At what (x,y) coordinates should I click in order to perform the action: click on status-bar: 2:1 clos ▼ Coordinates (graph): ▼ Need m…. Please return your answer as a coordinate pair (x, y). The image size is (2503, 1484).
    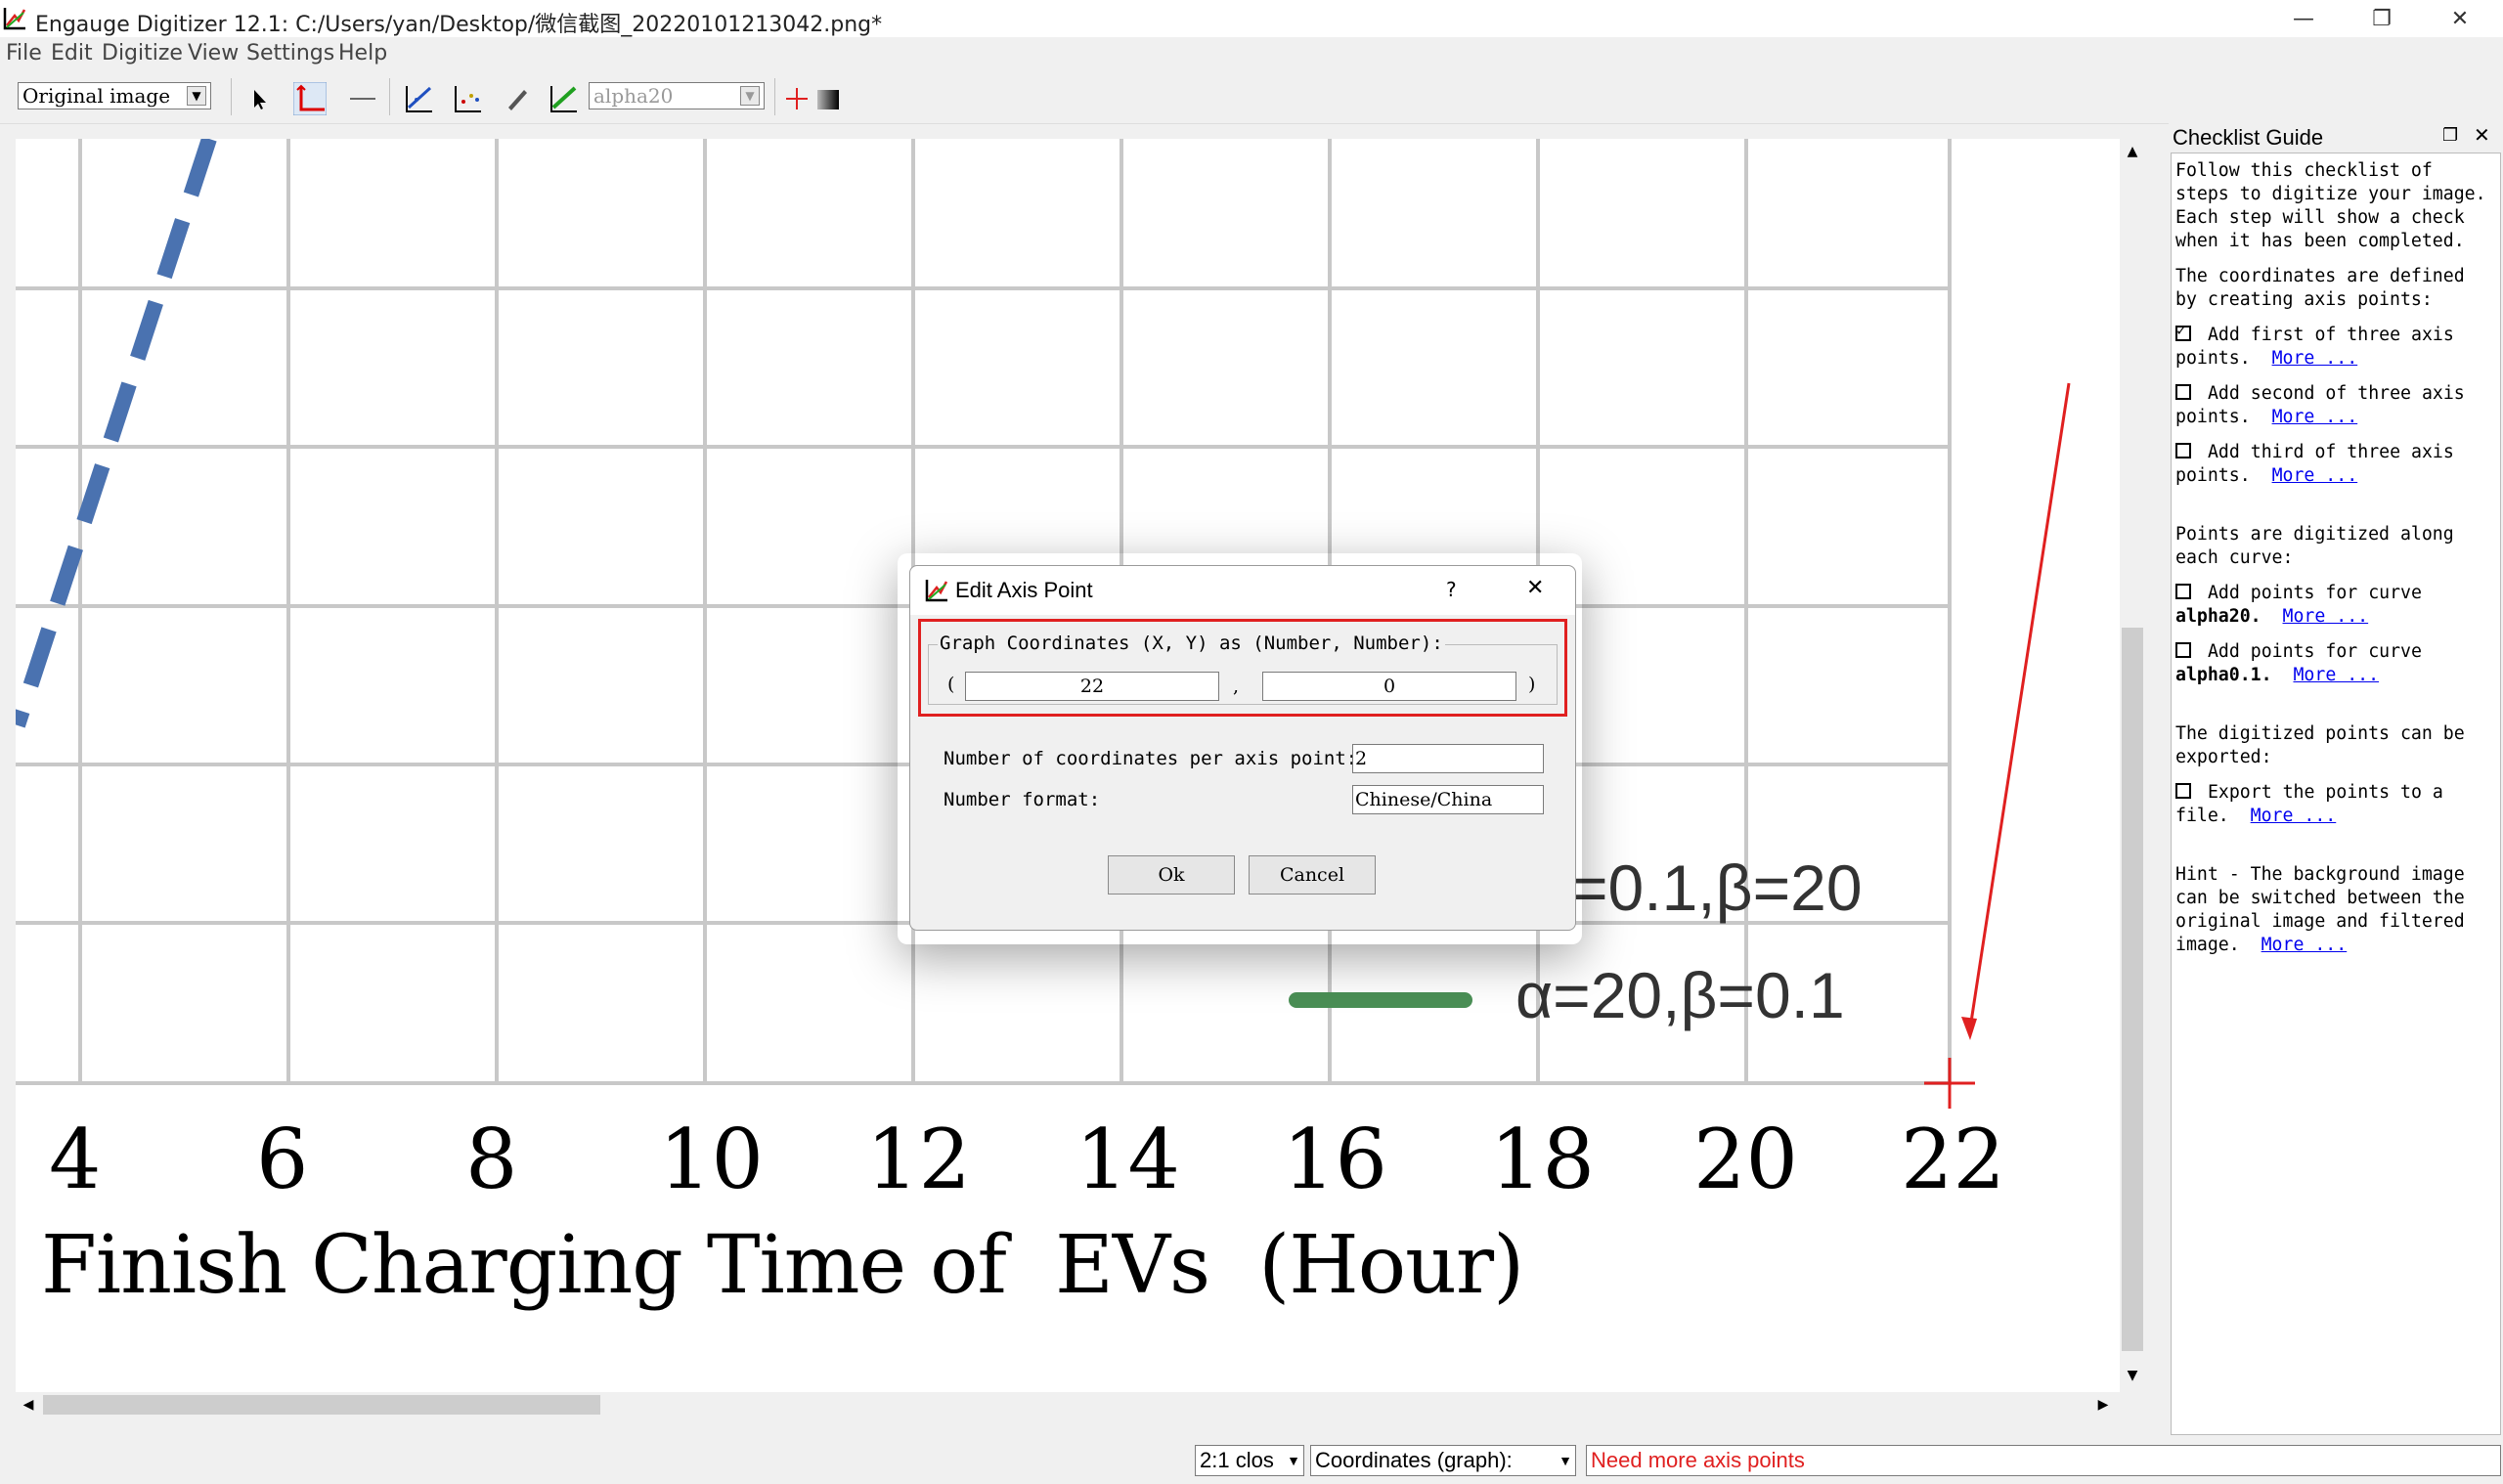
    Looking at the image, I should click on (1251, 1462).